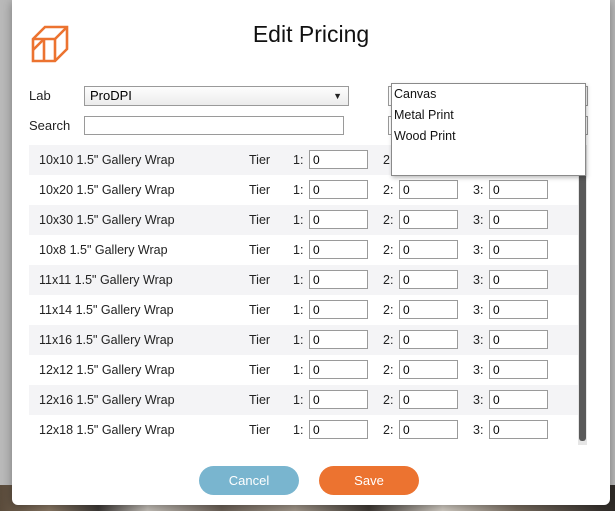 The image size is (615, 511). I want to click on product-name: 10x30 1.5" Gallery Wrap, so click(107, 220).